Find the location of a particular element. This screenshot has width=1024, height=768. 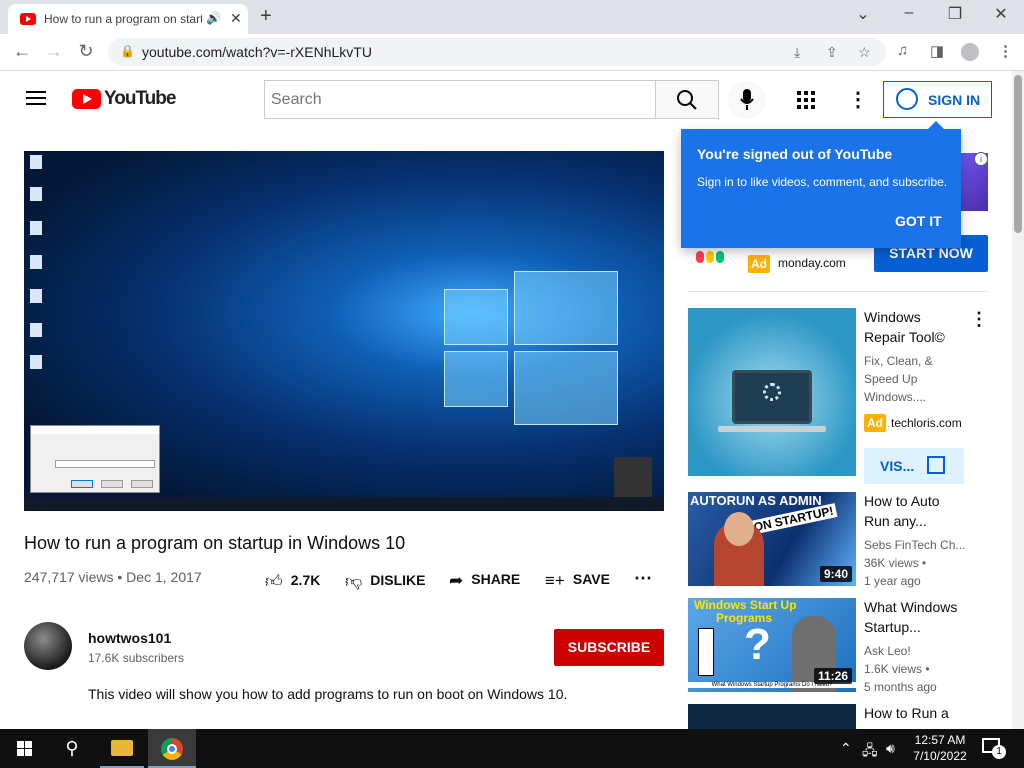

presenter-face is located at coordinates (739, 529).